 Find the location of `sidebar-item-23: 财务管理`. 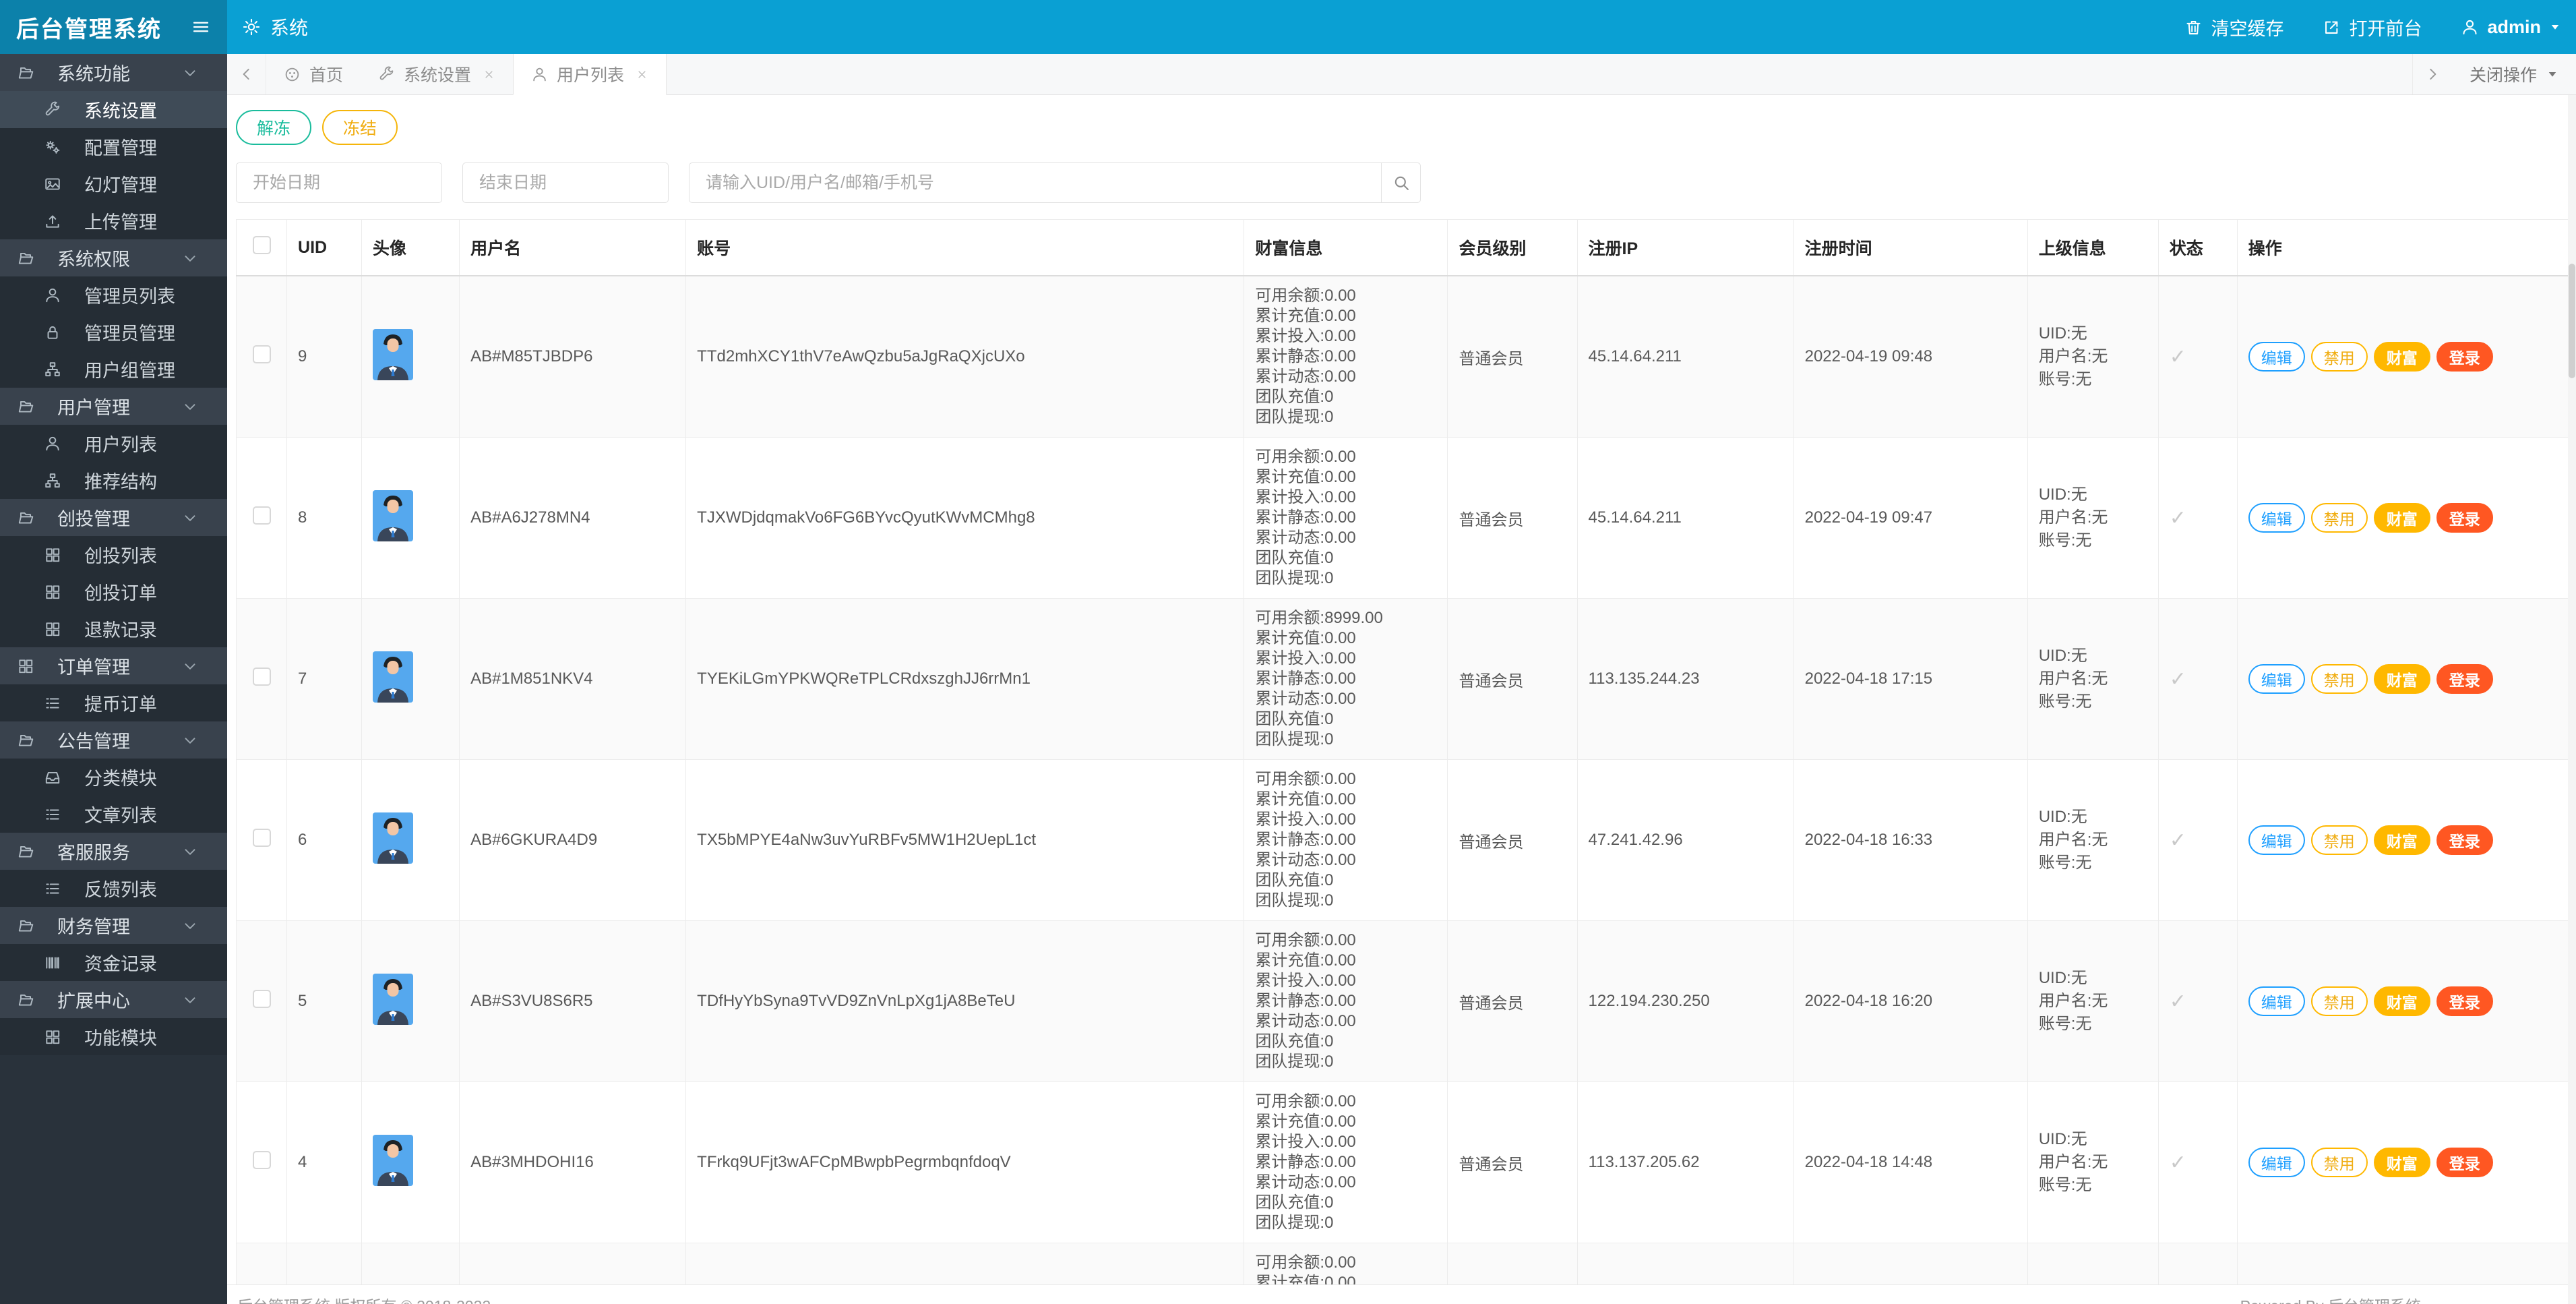

sidebar-item-23: 财务管理 is located at coordinates (113, 925).